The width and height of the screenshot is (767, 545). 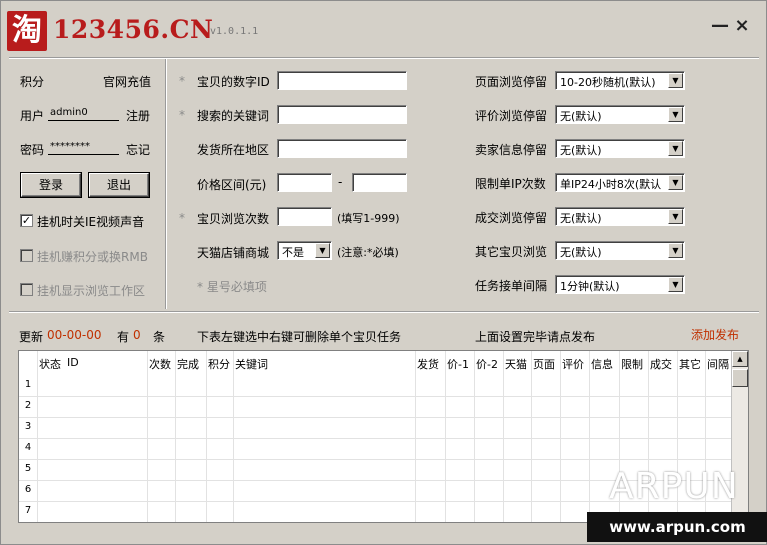 What do you see at coordinates (535, 337) in the screenshot?
I see `publish-hint: 上面设置完毕请点发布` at bounding box center [535, 337].